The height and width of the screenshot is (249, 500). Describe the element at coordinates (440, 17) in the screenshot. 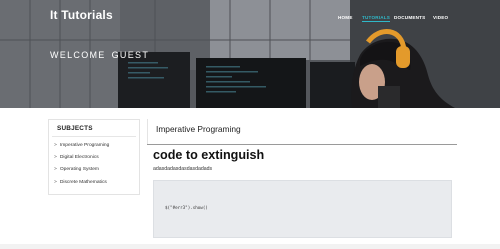

I see `nav-video: VIDEO` at that location.